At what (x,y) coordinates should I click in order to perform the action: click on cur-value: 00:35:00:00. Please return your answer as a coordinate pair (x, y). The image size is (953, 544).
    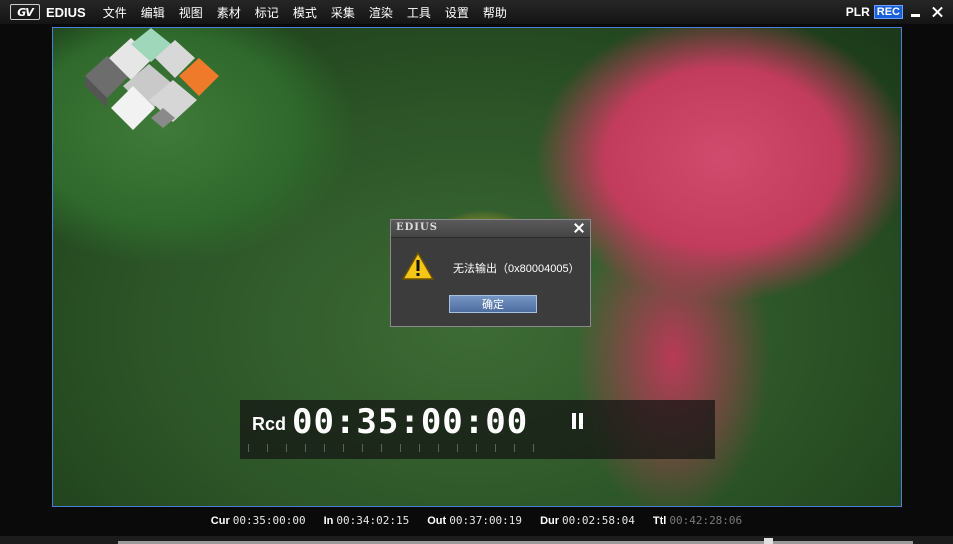
    Looking at the image, I should click on (269, 520).